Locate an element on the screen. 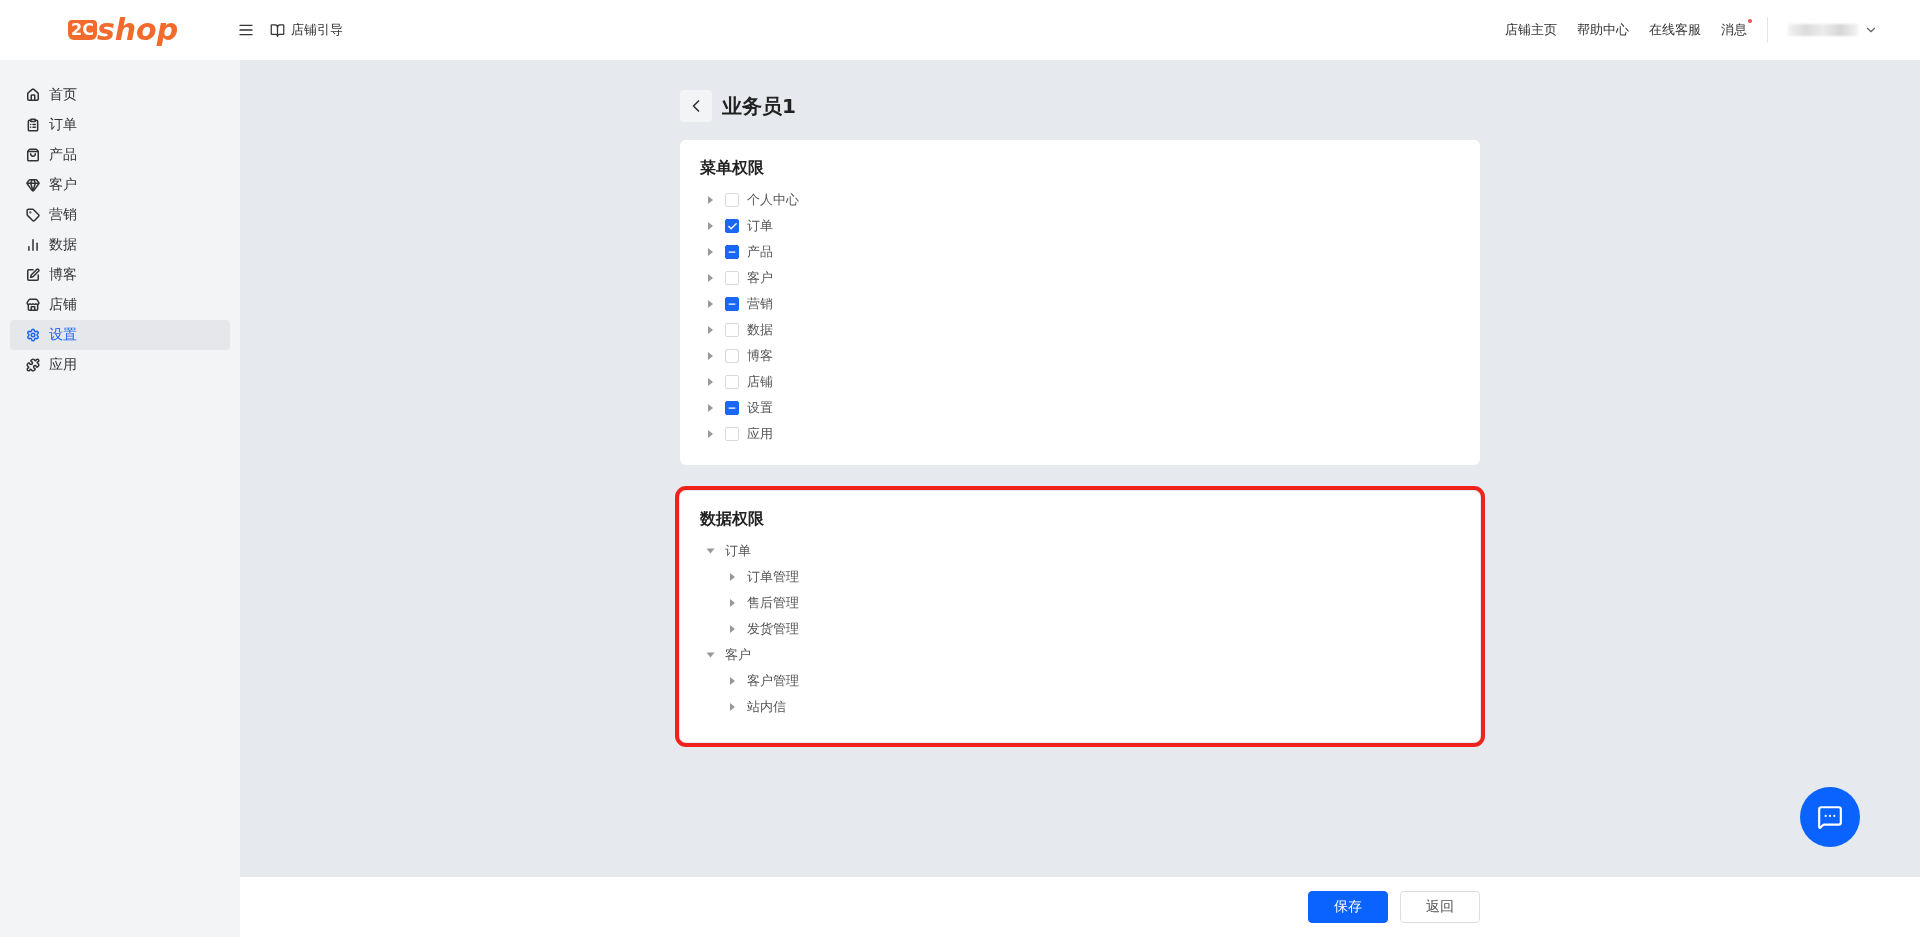 This screenshot has height=937, width=1920. blurred-username is located at coordinates (1823, 30).